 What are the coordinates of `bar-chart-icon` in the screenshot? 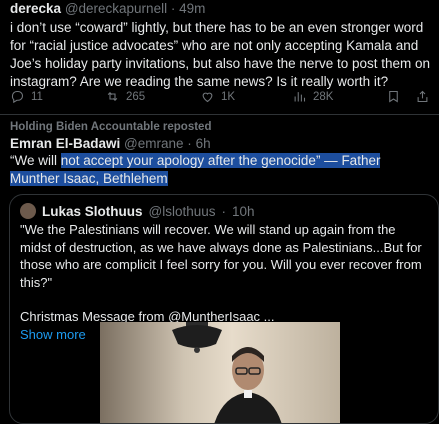 It's located at (300, 97).